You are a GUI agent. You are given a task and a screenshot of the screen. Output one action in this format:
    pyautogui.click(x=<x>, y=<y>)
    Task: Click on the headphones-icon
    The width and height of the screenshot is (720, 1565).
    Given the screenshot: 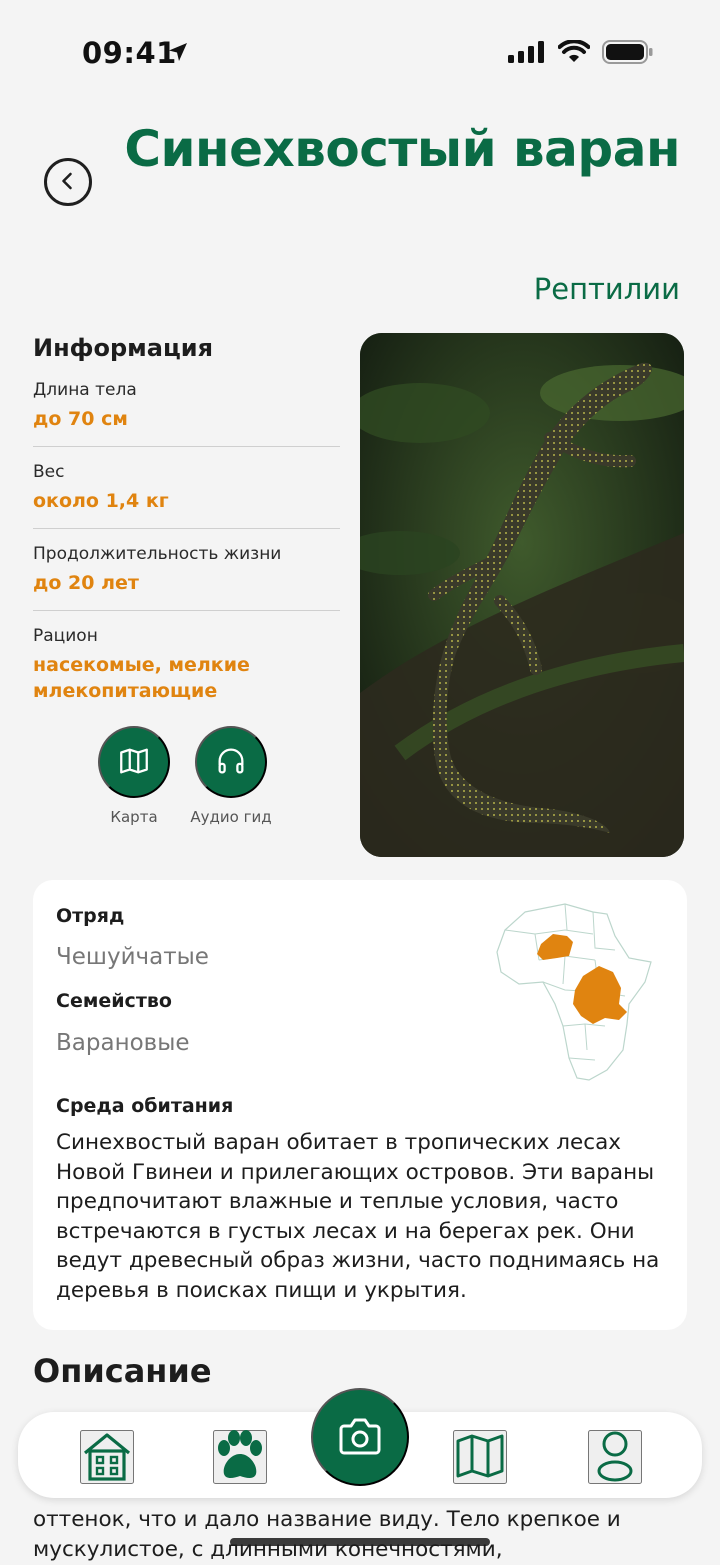 What is the action you would take?
    pyautogui.click(x=231, y=762)
    